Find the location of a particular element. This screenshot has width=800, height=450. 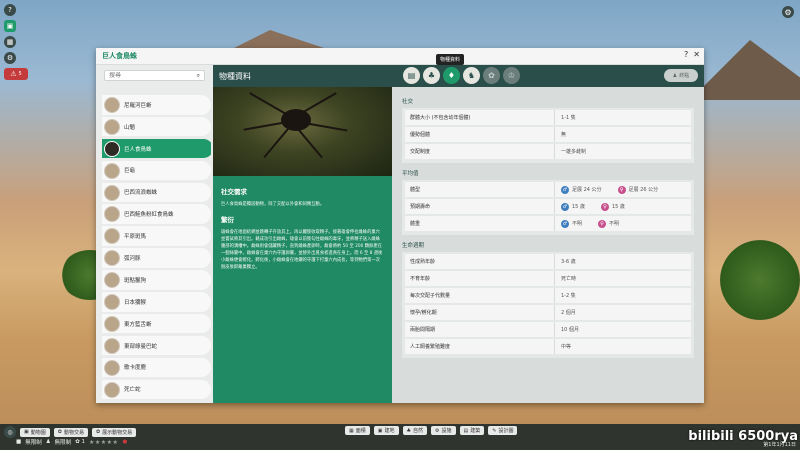

stat-row: 兩胎間隔期 10 個月 is located at coordinates (548, 329).